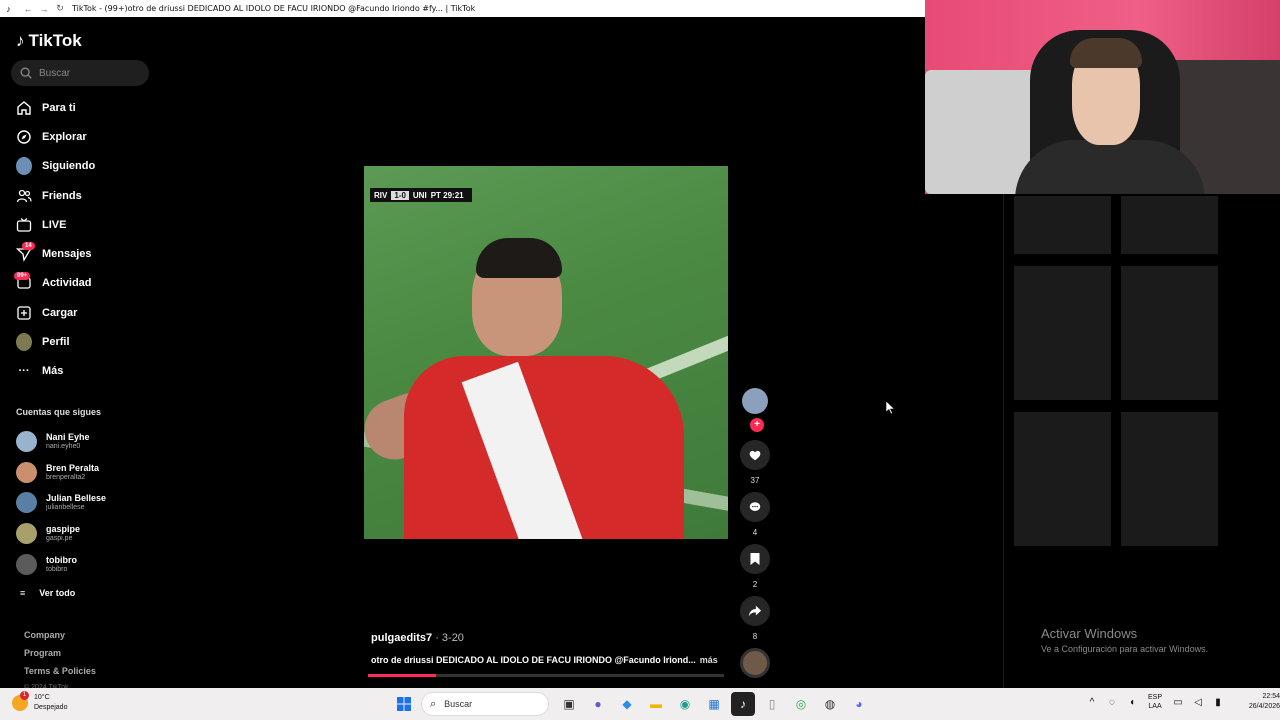 Image resolution: width=1280 pixels, height=720 pixels. I want to click on footer-terms-link: Terms & Policies, so click(60, 675).